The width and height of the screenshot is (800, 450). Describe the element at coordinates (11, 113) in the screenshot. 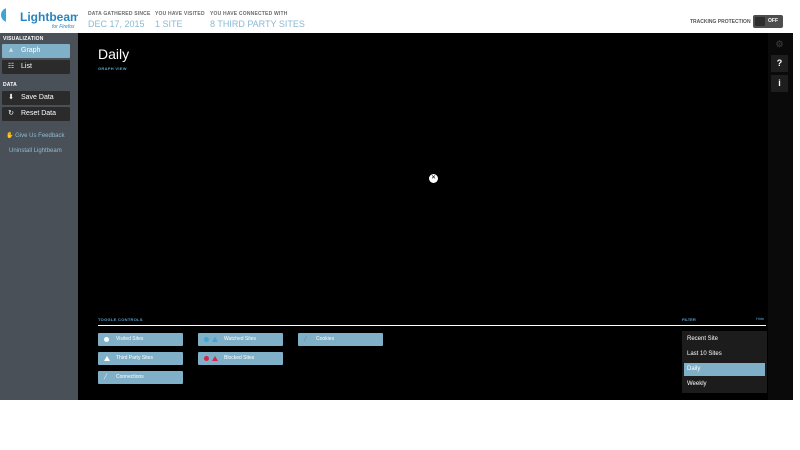

I see `reset-icon: ↻` at that location.